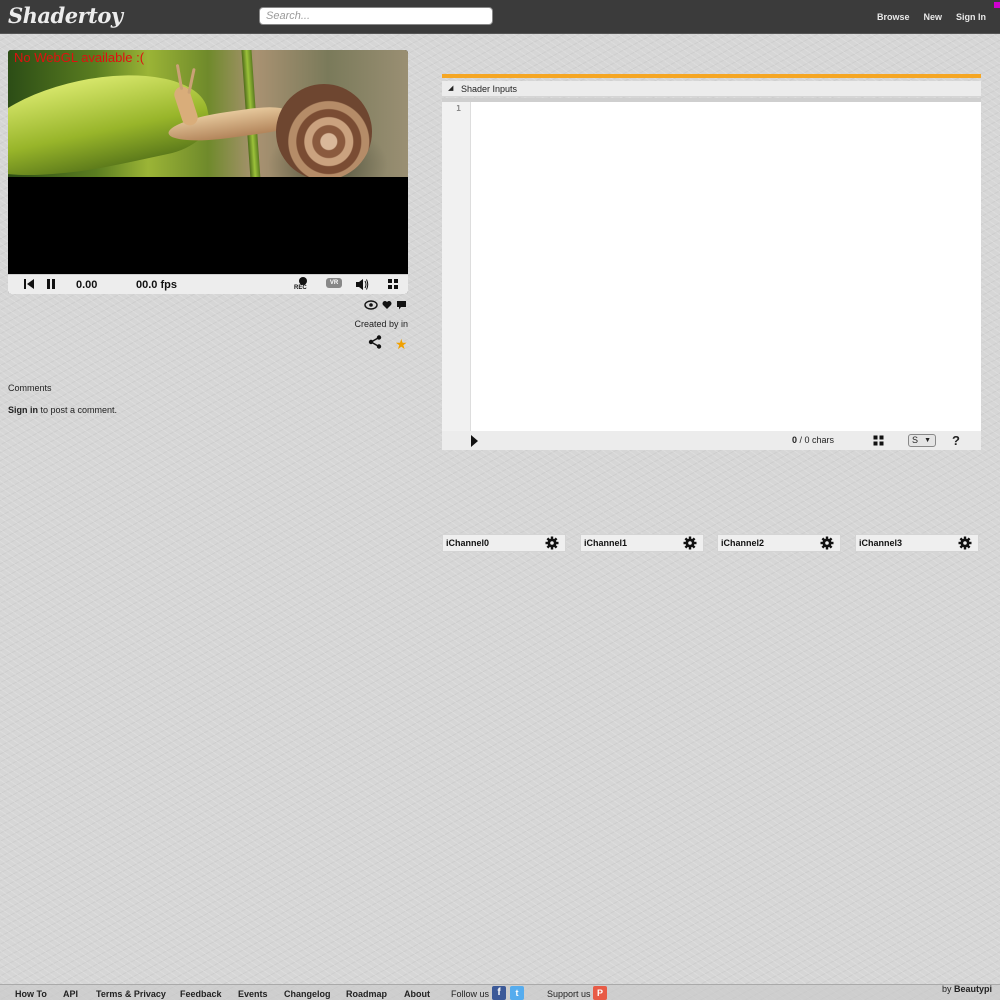 The height and width of the screenshot is (1000, 1000). I want to click on vr-icon: VR, so click(334, 283).